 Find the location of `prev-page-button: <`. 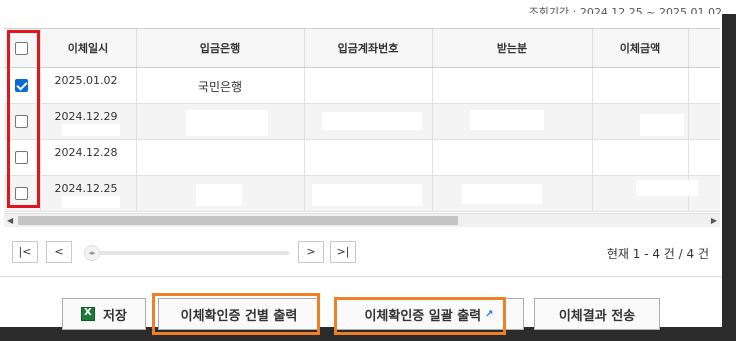

prev-page-button: < is located at coordinates (59, 252).